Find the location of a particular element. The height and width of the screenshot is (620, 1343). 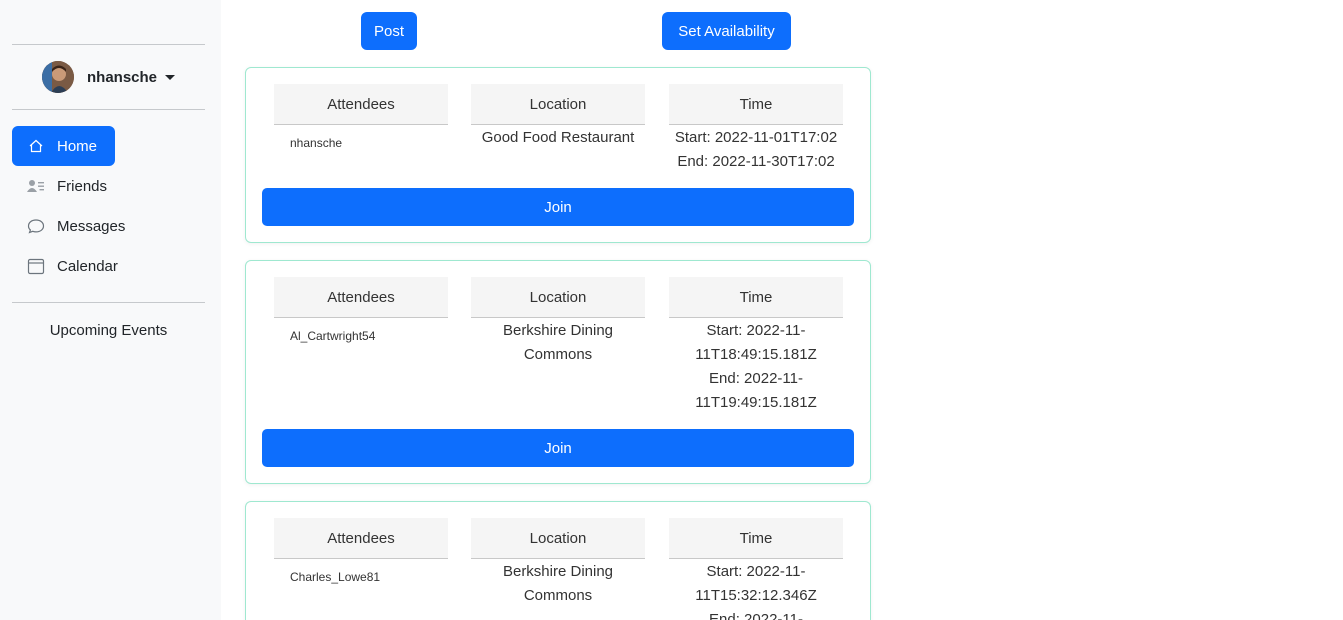

sidebar-item-label: Friends is located at coordinates (82, 186).